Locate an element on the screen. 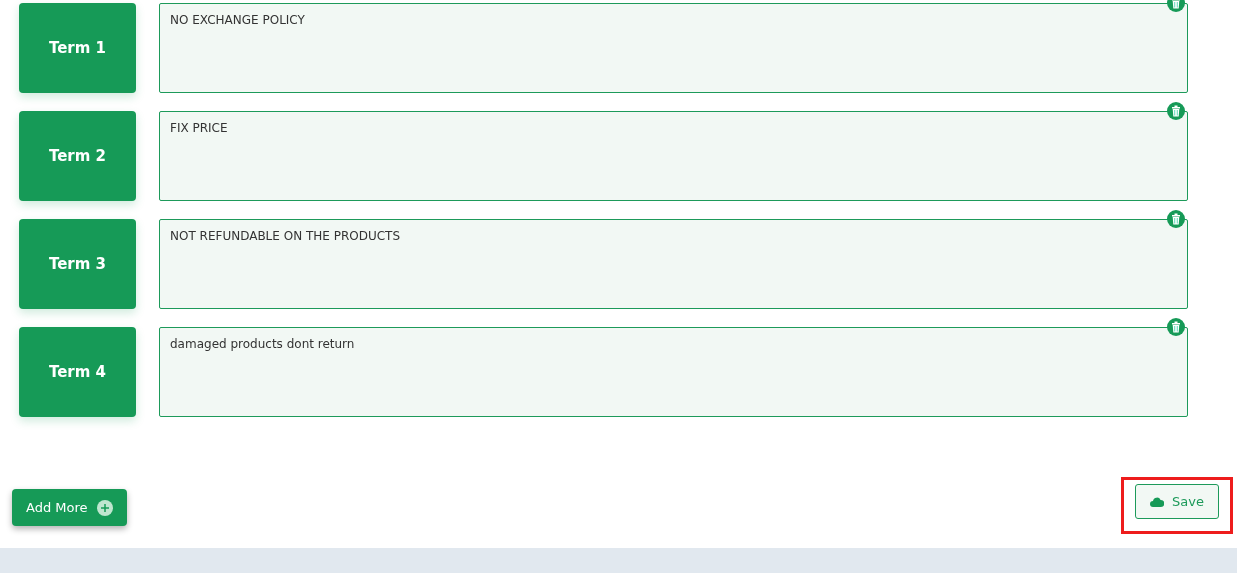 Image resolution: width=1237 pixels, height=573 pixels. cloud-icon is located at coordinates (1157, 501).